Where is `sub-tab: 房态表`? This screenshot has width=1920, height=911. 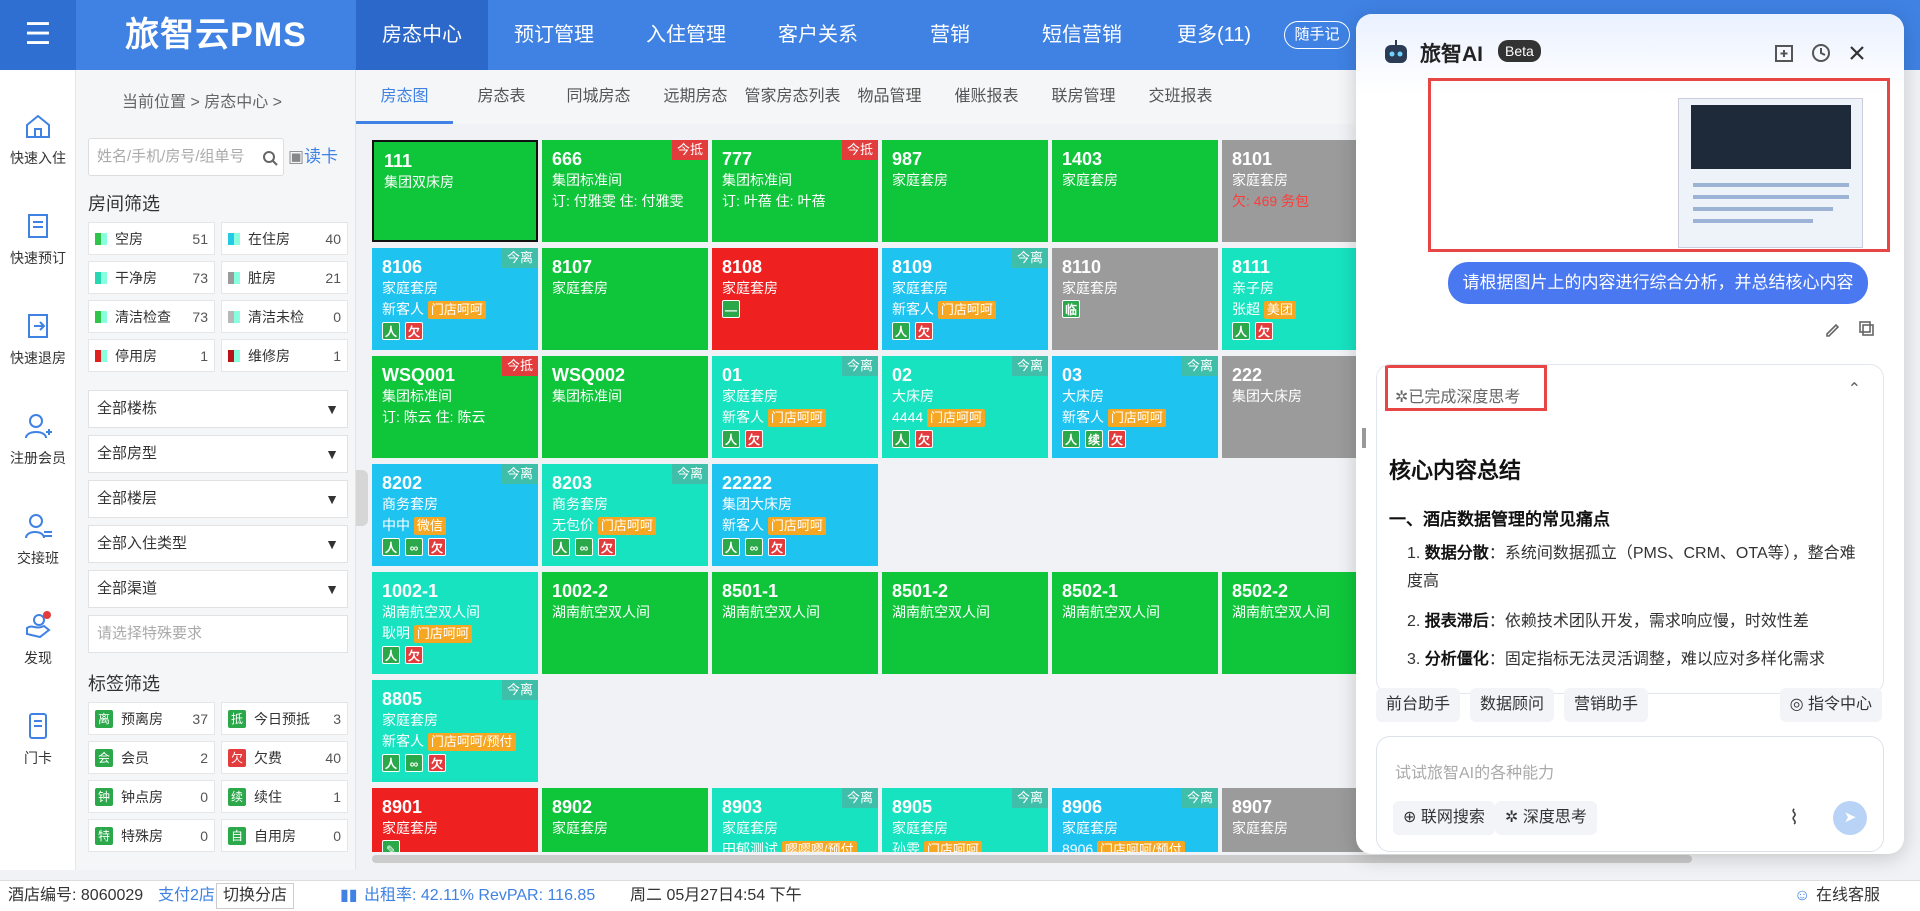
sub-tab: 房态表 is located at coordinates (501, 97).